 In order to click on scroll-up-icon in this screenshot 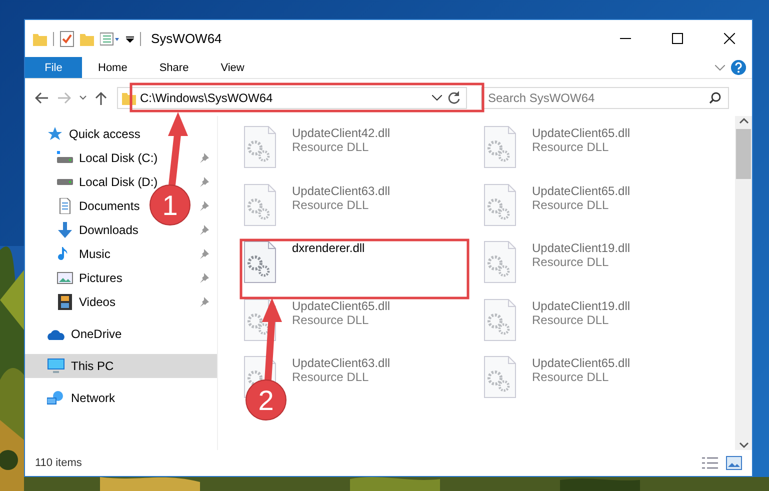, I will do `click(743, 121)`.